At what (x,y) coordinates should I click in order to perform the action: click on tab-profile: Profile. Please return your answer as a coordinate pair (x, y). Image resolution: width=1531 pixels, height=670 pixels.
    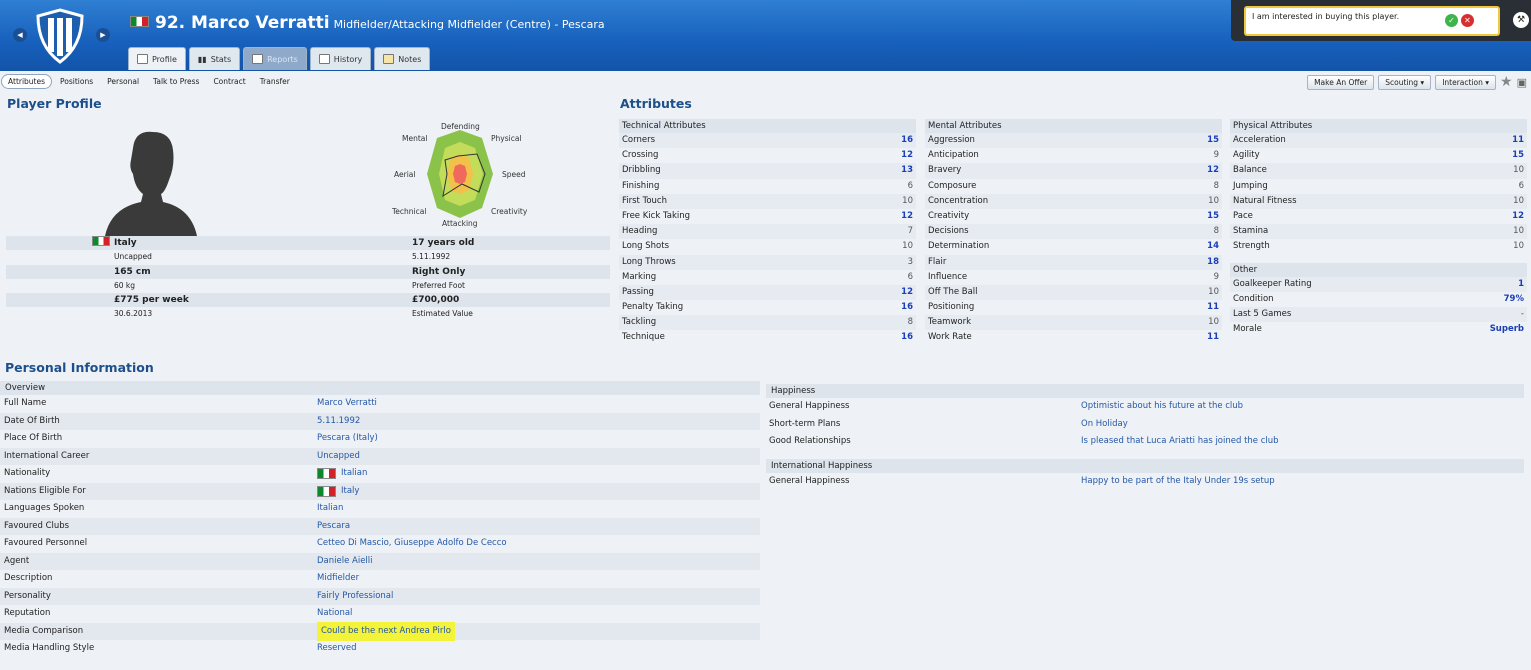
    Looking at the image, I should click on (157, 58).